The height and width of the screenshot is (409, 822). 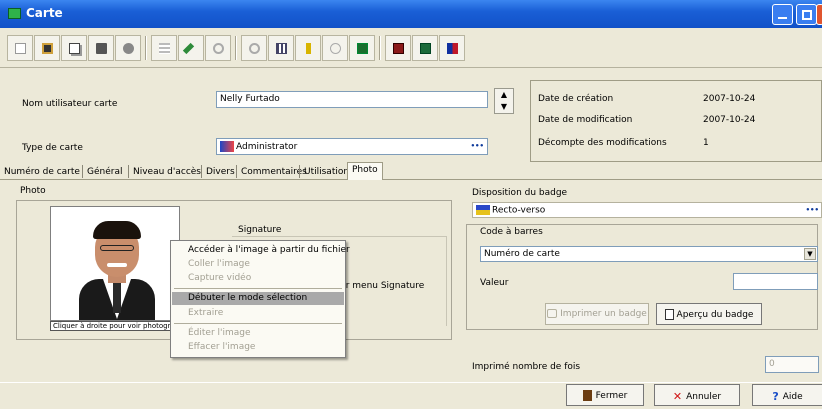 I want to click on new-icon, so click(x=20, y=48).